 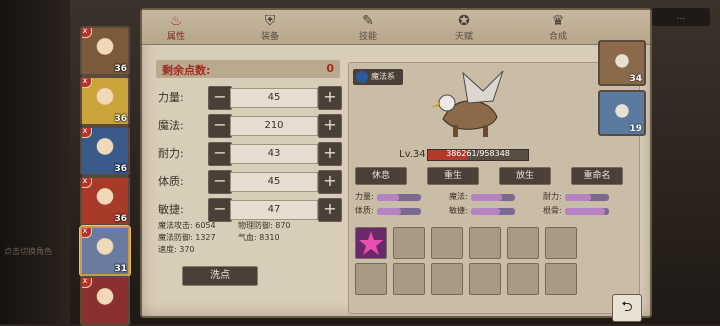 I want to click on tab-label: 天赋, so click(x=463, y=37).